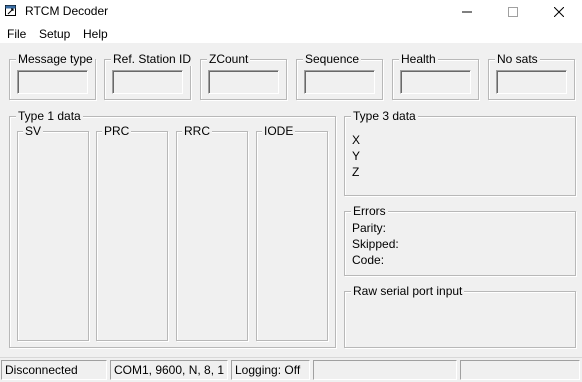 The image size is (582, 382). I want to click on type1-column-sv: SV, so click(53, 232).